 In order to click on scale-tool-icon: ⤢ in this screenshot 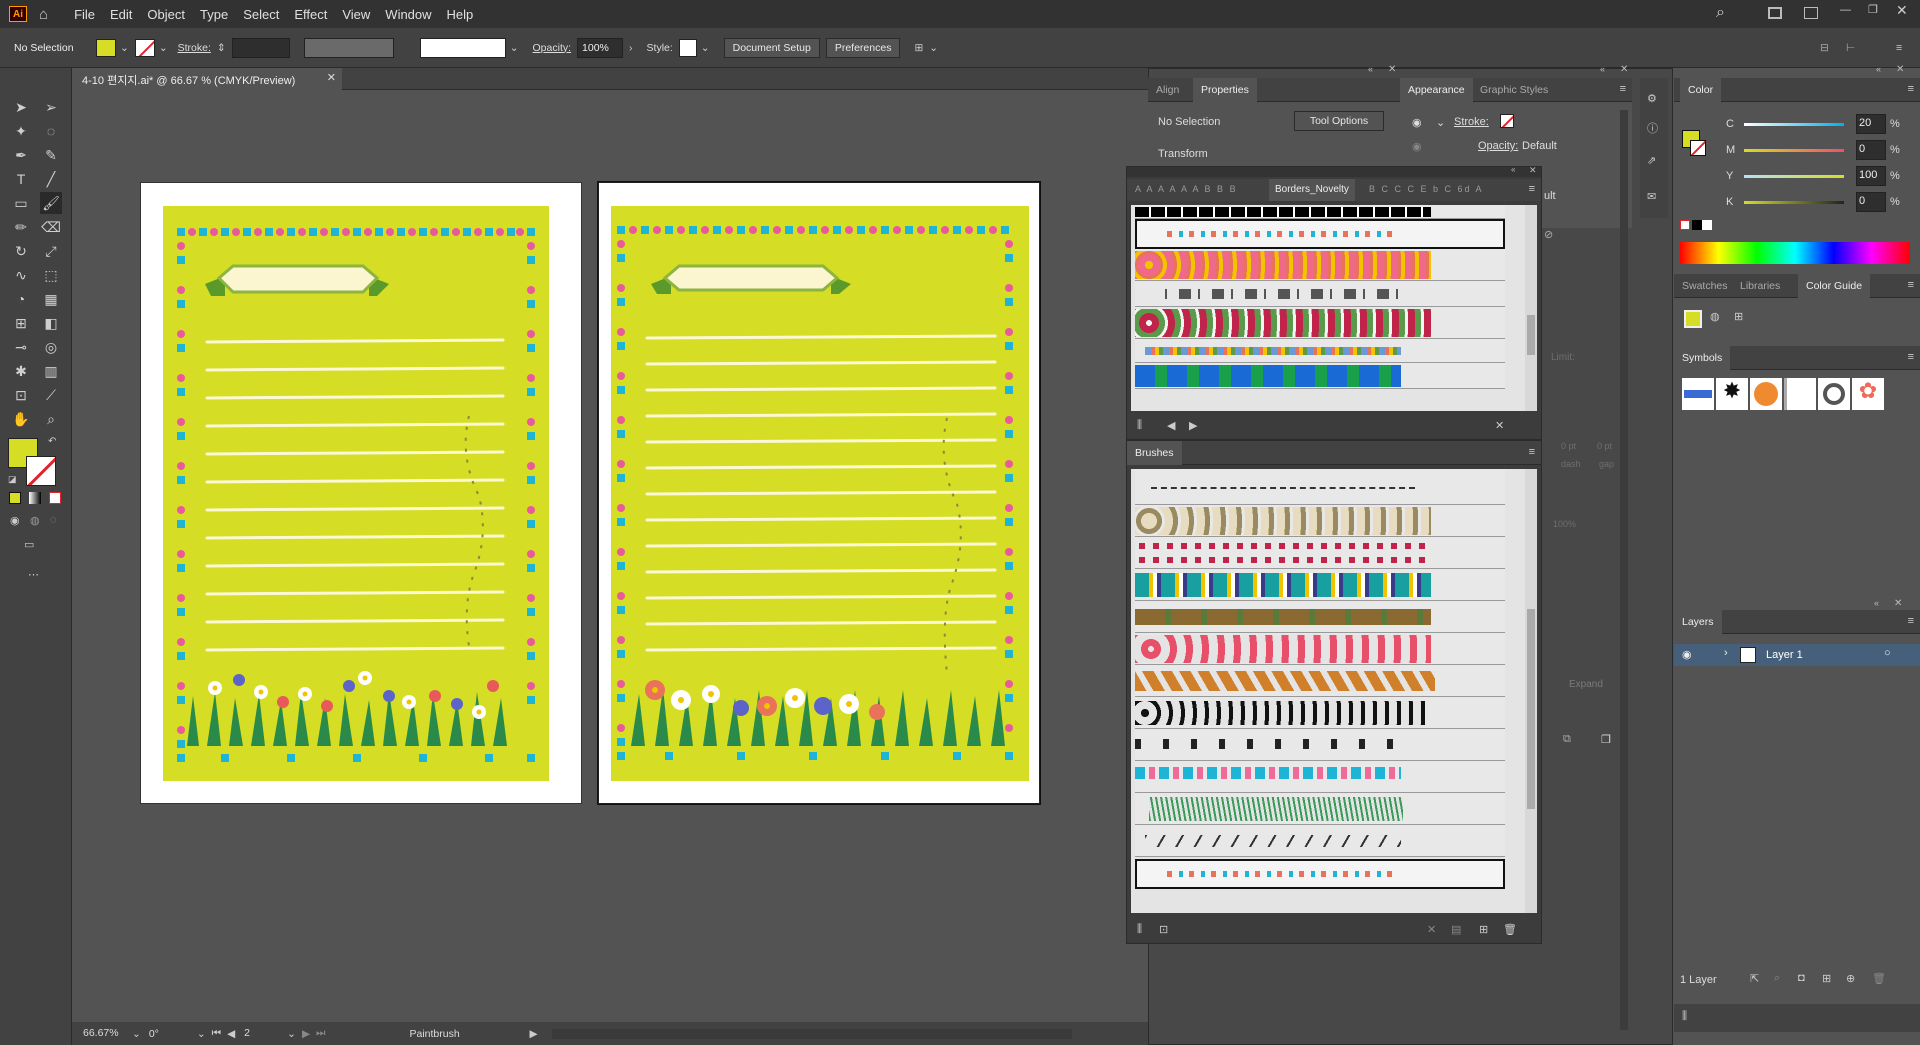, I will do `click(51, 251)`.